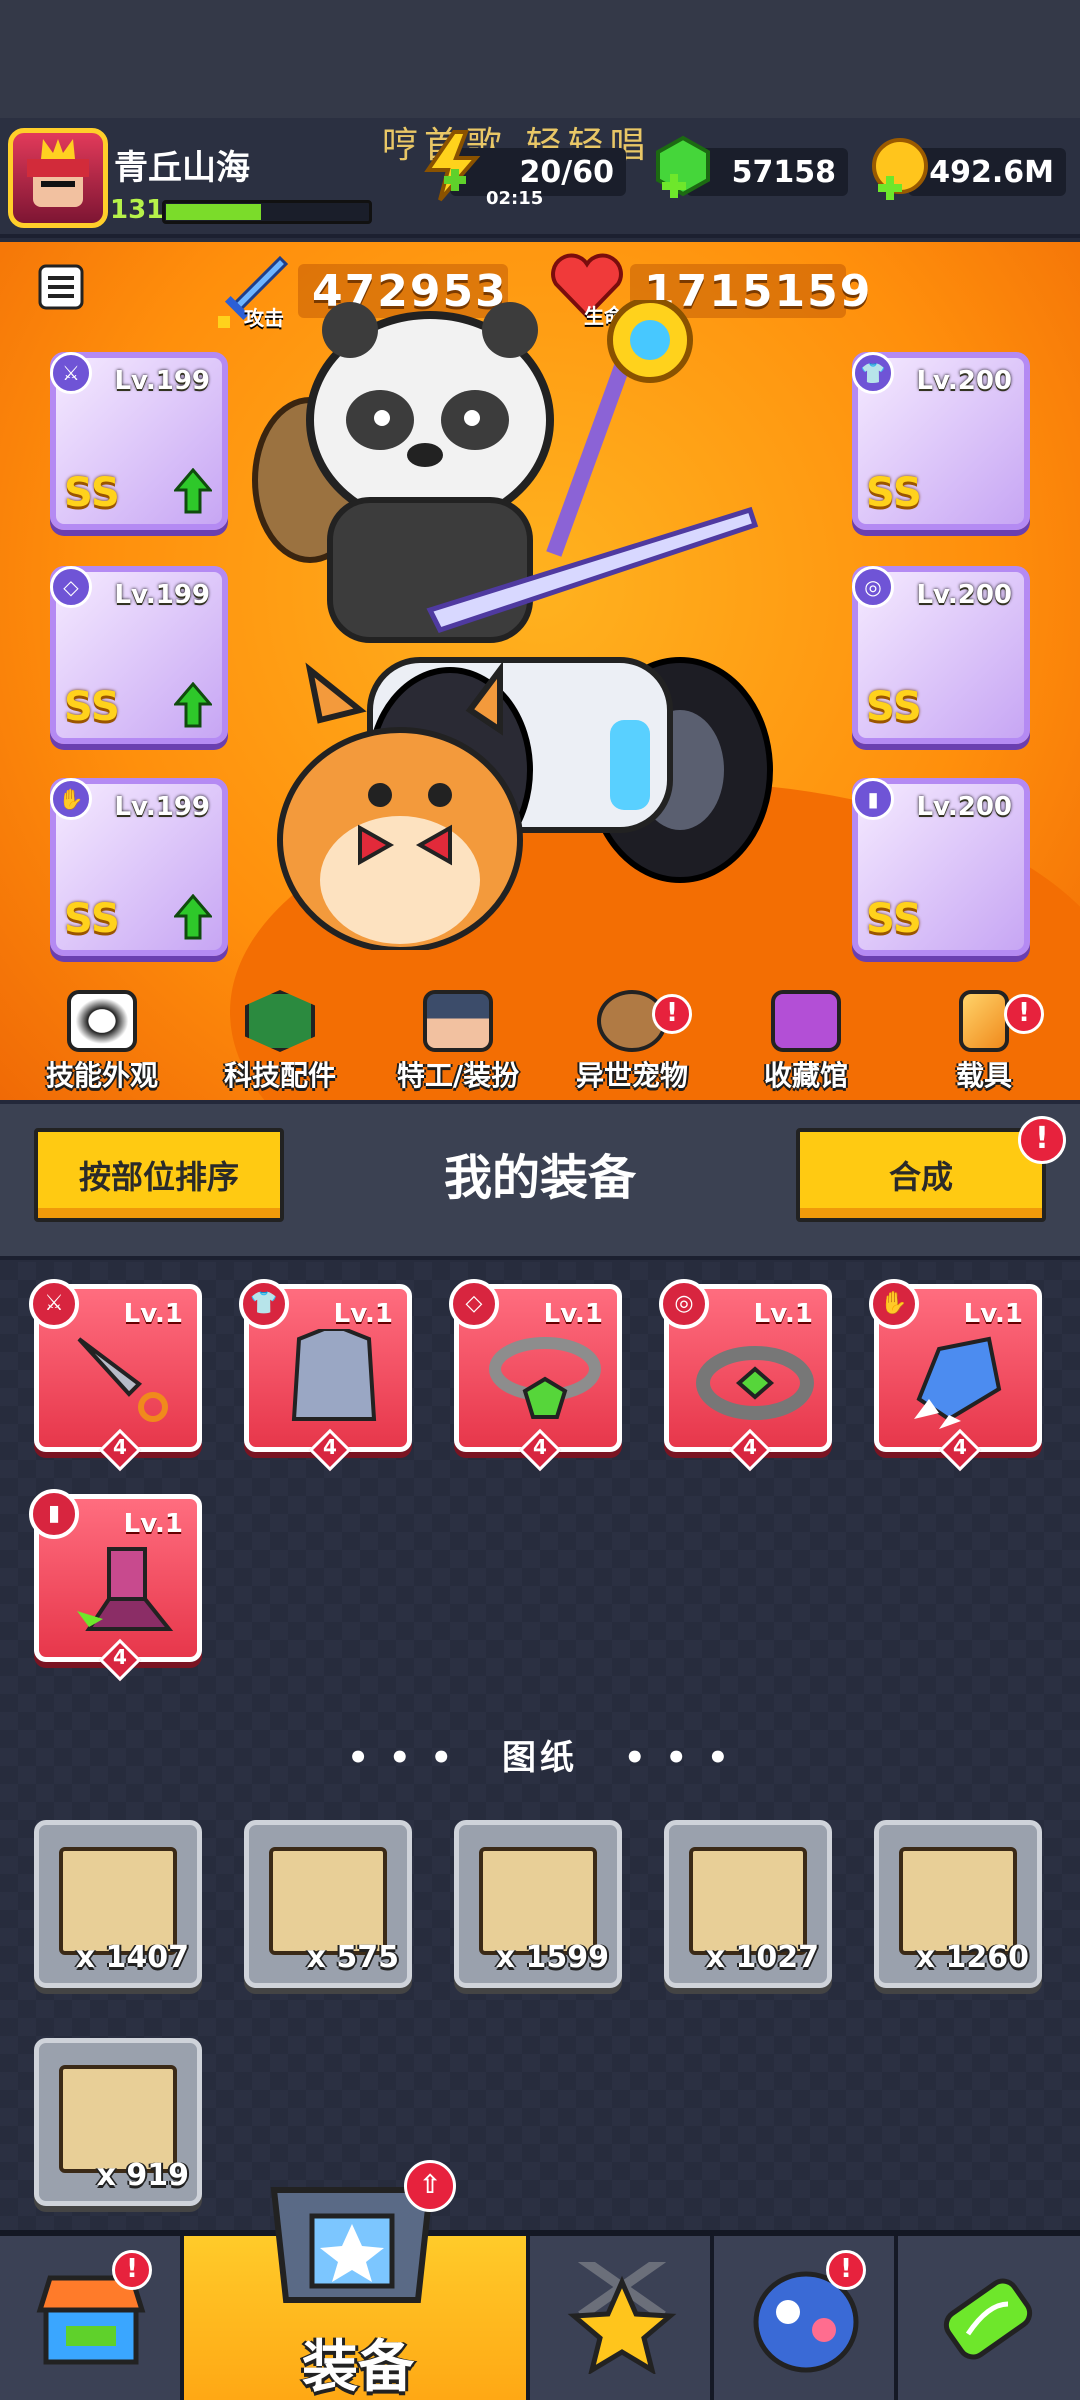 The height and width of the screenshot is (2400, 1080). I want to click on inventory-item-card: ⚔ Lv.1 4, so click(115, 1375).